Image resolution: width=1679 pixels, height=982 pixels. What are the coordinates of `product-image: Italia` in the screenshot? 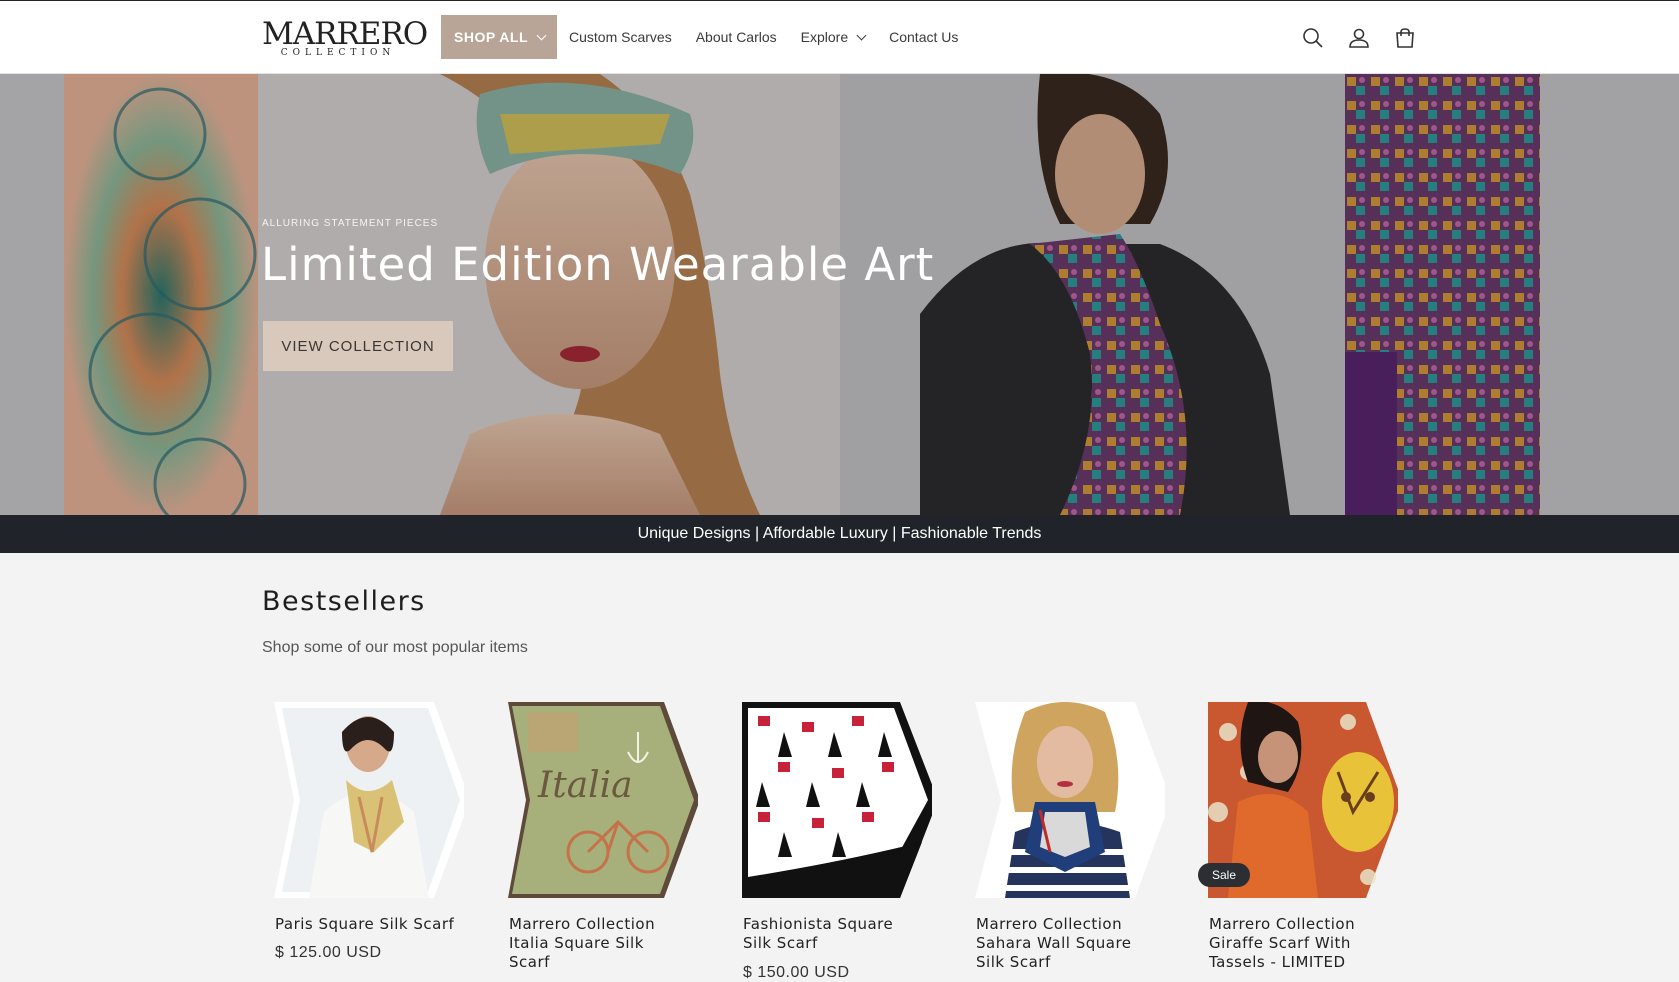 It's located at (593, 800).